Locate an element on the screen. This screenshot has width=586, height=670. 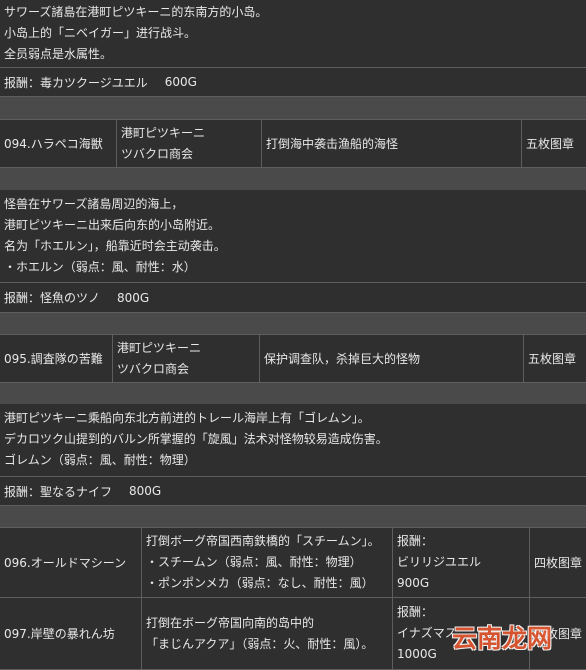
detail-line: 名为「ホエルン」，船靠近时会主动袭击。 is located at coordinates (115, 246).